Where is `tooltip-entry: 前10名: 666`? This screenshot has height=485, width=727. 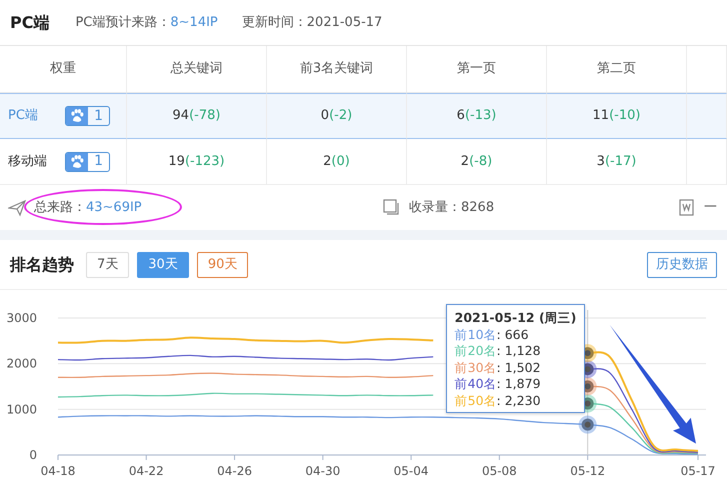 tooltip-entry: 前10名: 666 is located at coordinates (491, 334).